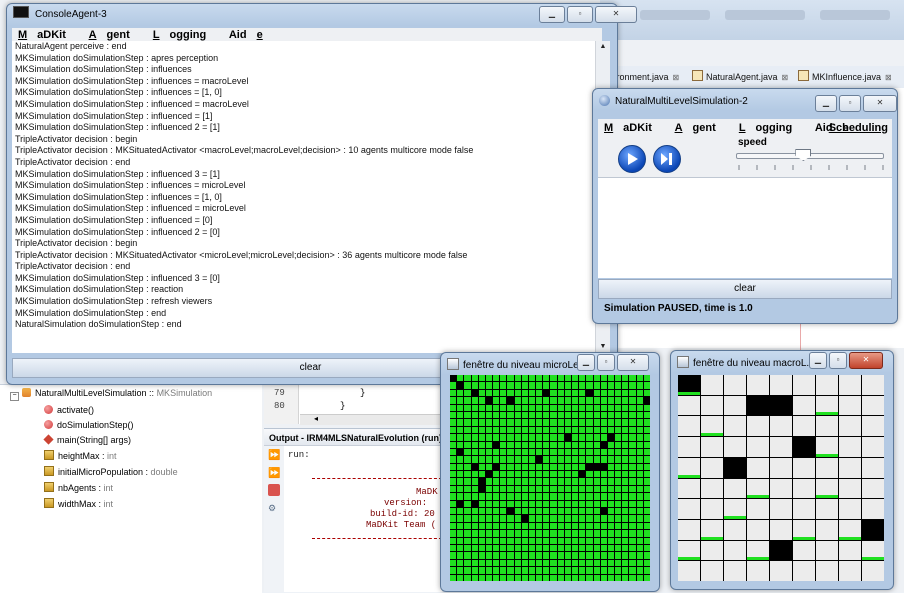 This screenshot has width=904, height=593. I want to click on micro-level-window: fenêtre du niveau microLe... ▁ ▫ ✕, so click(550, 472).